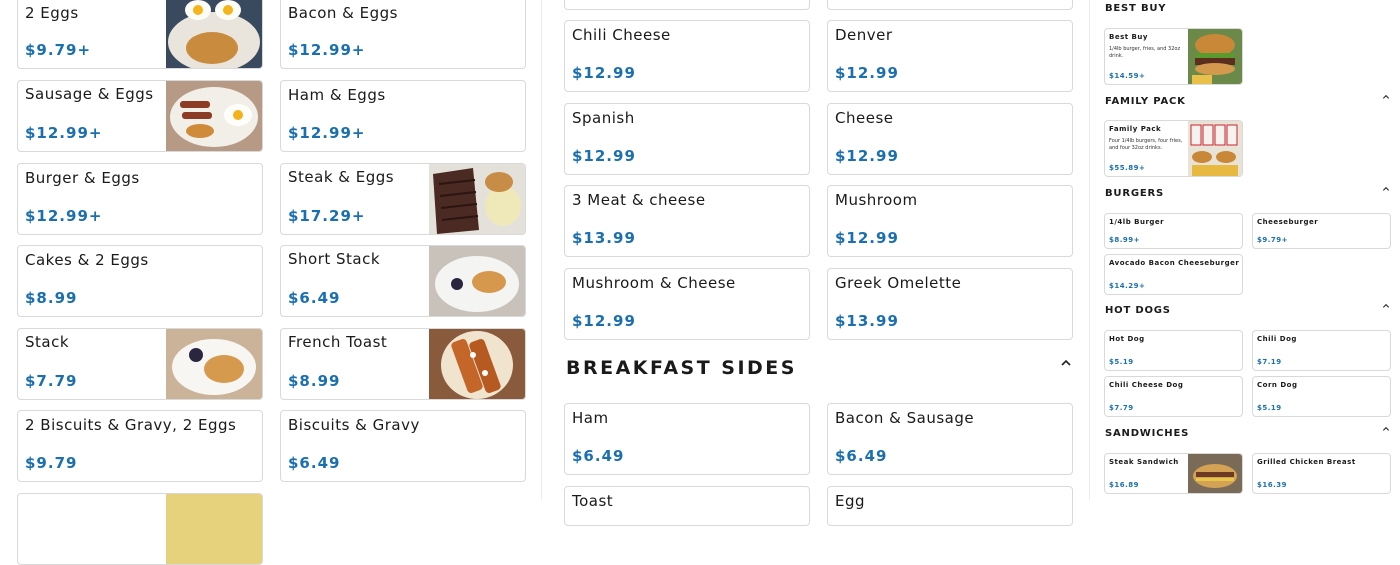 The image size is (1400, 565). I want to click on menu-item-card: 2 Eggs $9.79+, so click(140, 34).